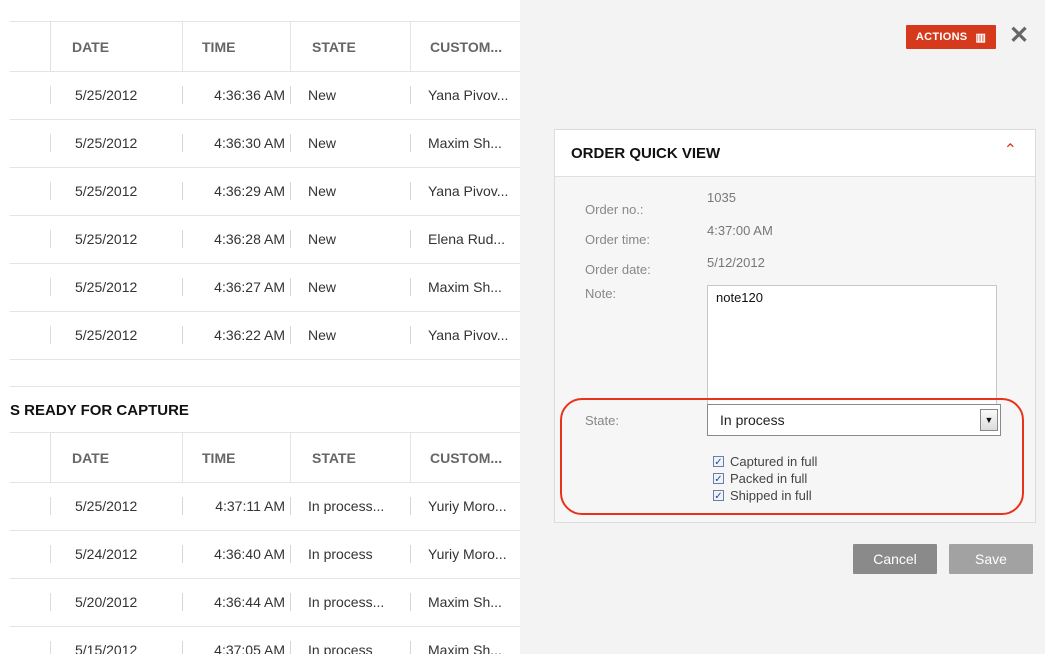 The height and width of the screenshot is (654, 1045). I want to click on chevron-up-icon: ⌃, so click(1010, 150).